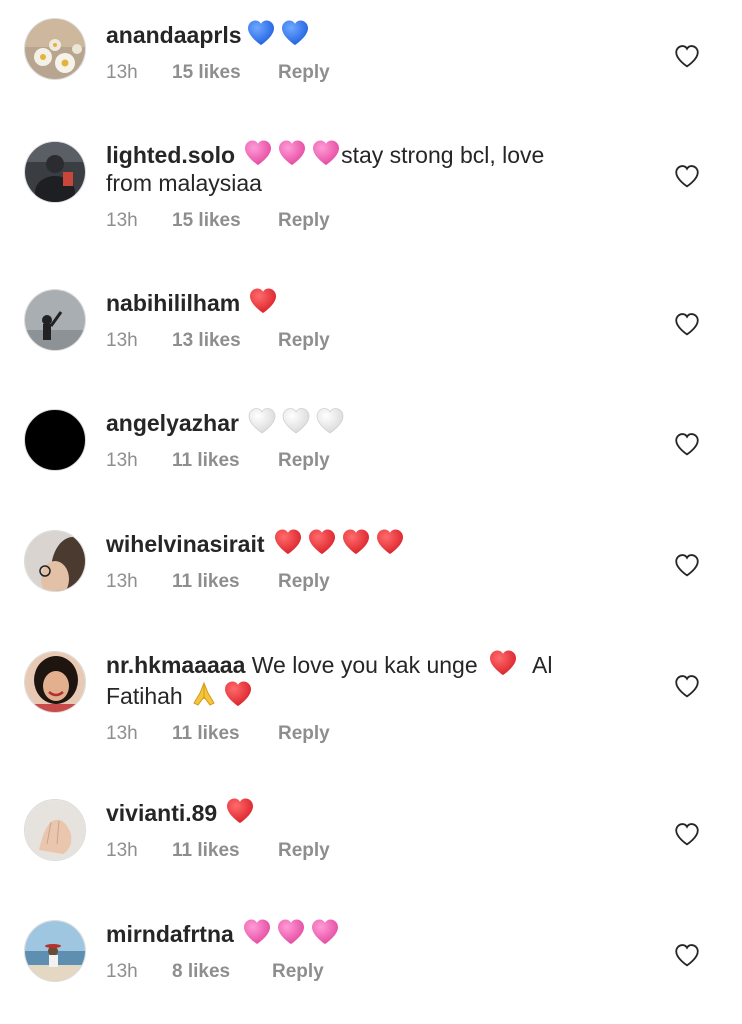 The height and width of the screenshot is (1024, 742). What do you see at coordinates (174, 35) in the screenshot?
I see `username: anandaaprls` at bounding box center [174, 35].